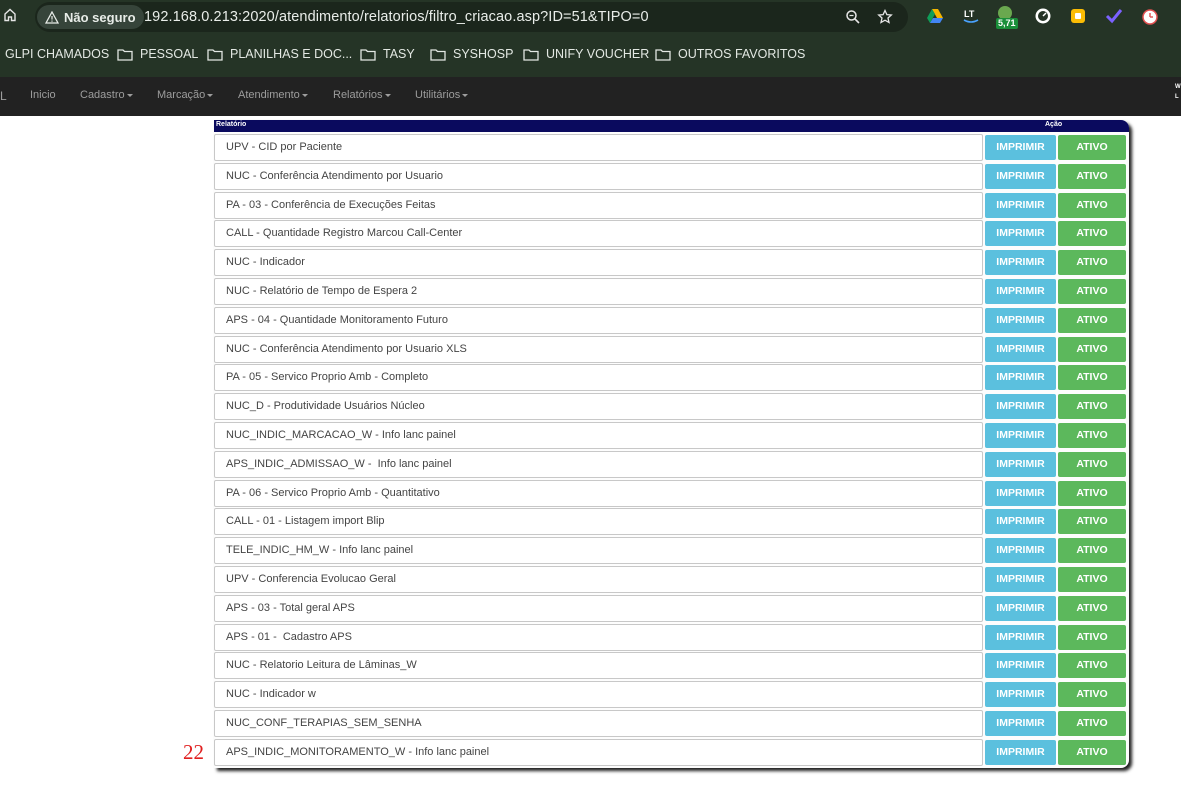 This screenshot has height=794, width=1181. I want to click on report-name: NUC_CONF_TERAPIAS_SEM_SENHA, so click(324, 723).